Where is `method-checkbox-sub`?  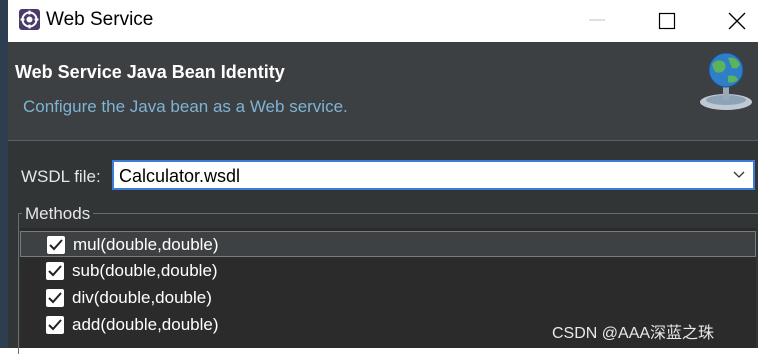
method-checkbox-sub is located at coordinates (55, 271).